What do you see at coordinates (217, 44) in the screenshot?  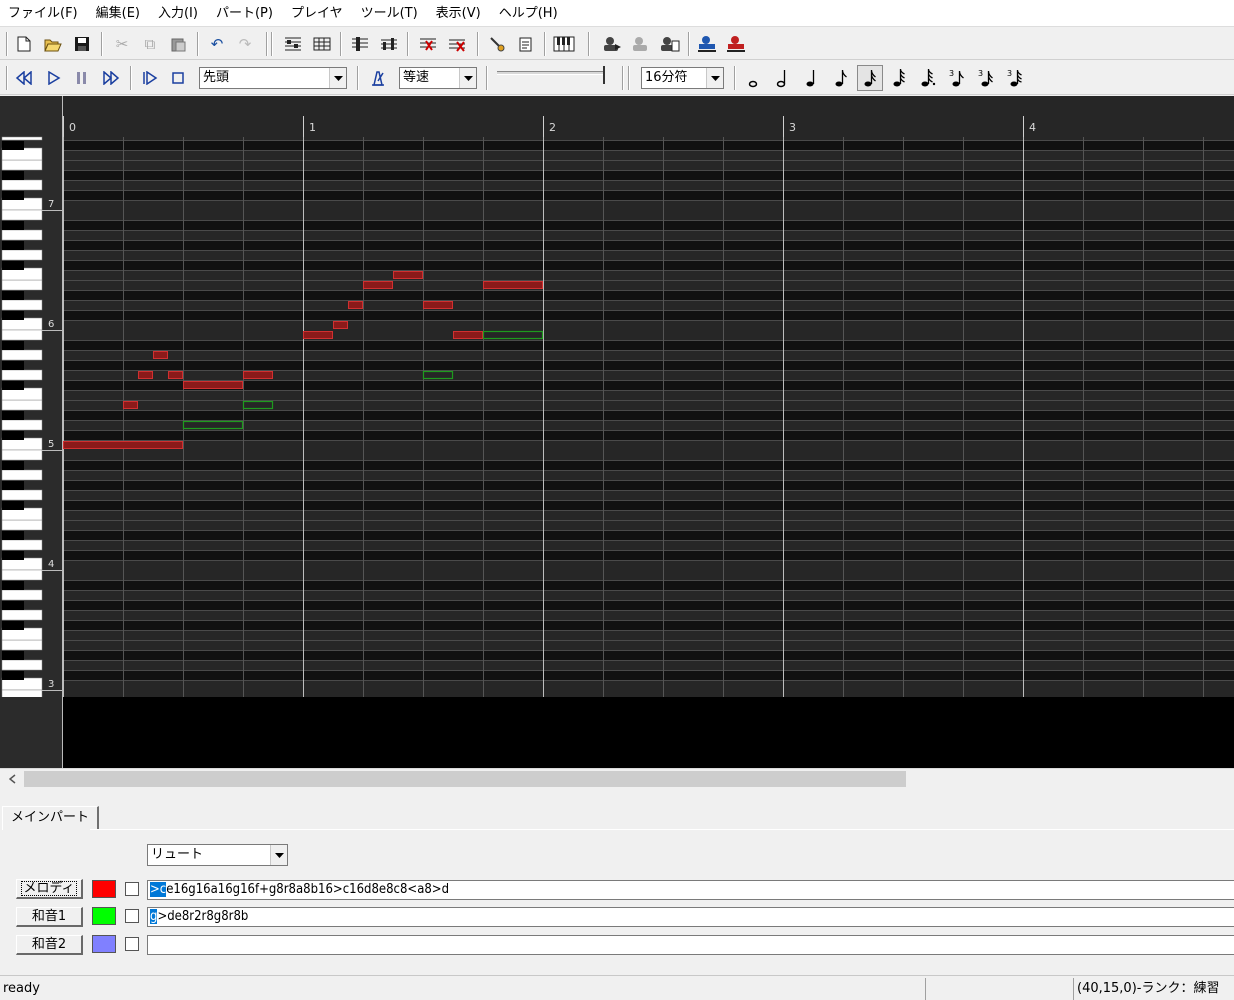 I see `undo-icon: ↶` at bounding box center [217, 44].